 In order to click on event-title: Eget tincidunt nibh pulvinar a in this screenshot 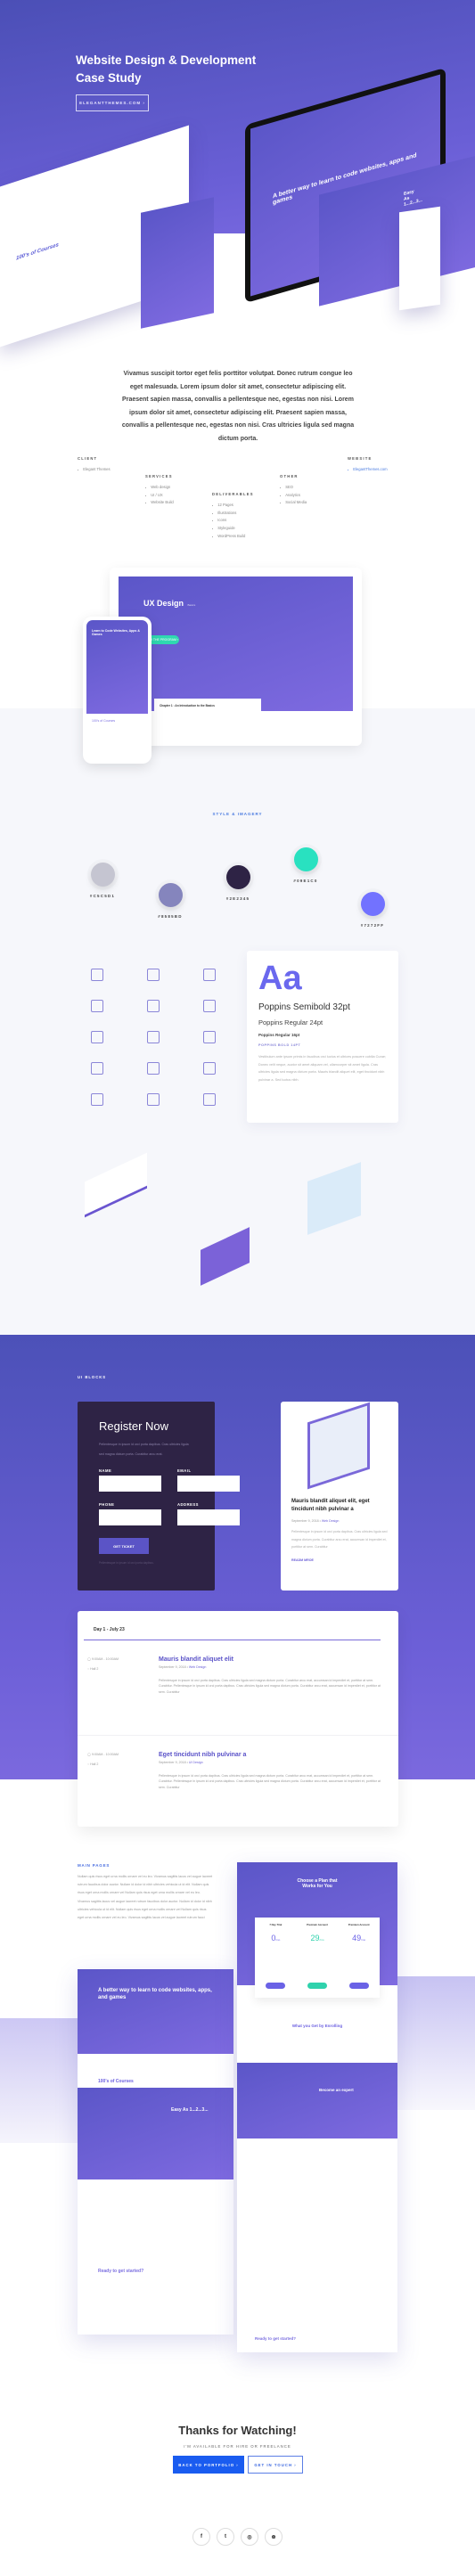, I will do `click(272, 1755)`.